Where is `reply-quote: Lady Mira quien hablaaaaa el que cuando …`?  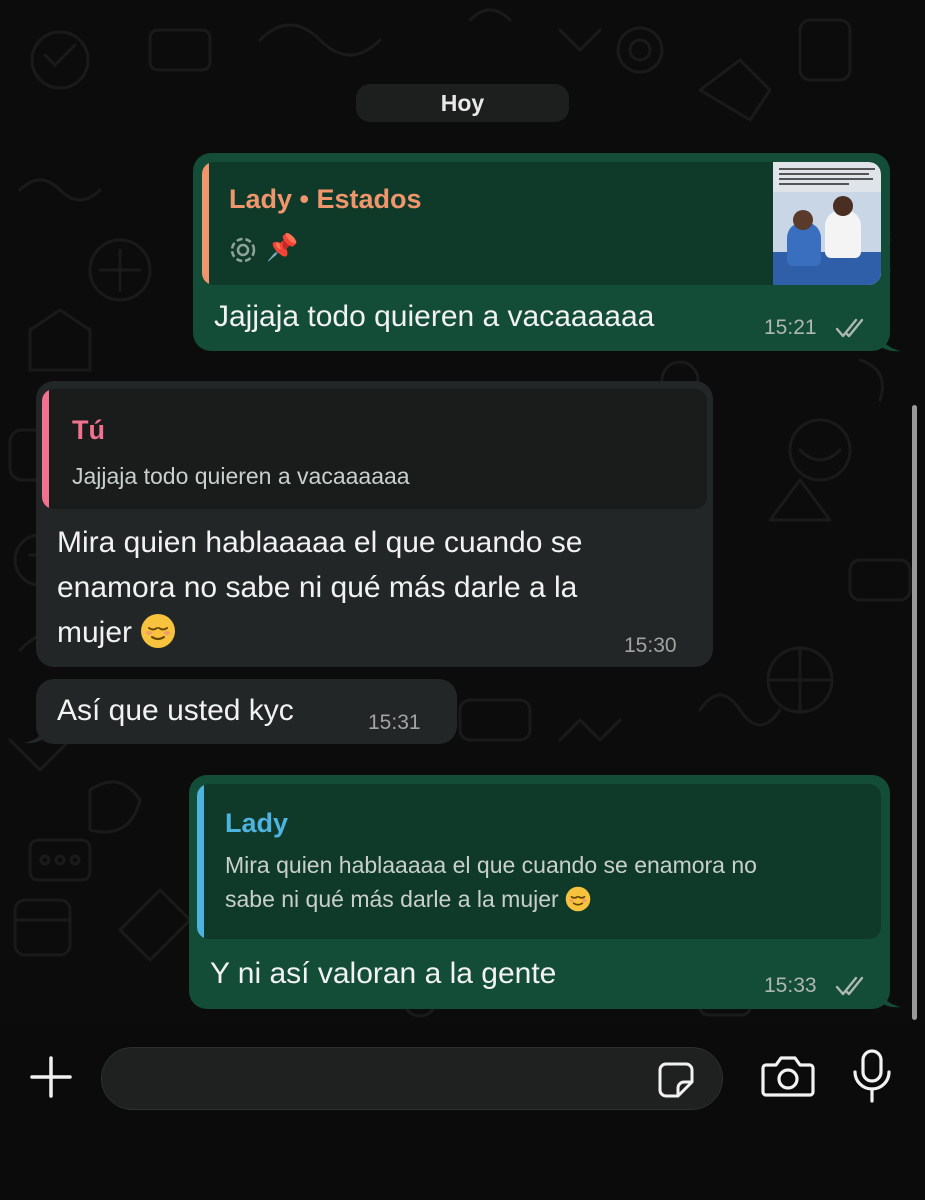 reply-quote: Lady Mira quien hablaaaaa el que cuando … is located at coordinates (539, 861).